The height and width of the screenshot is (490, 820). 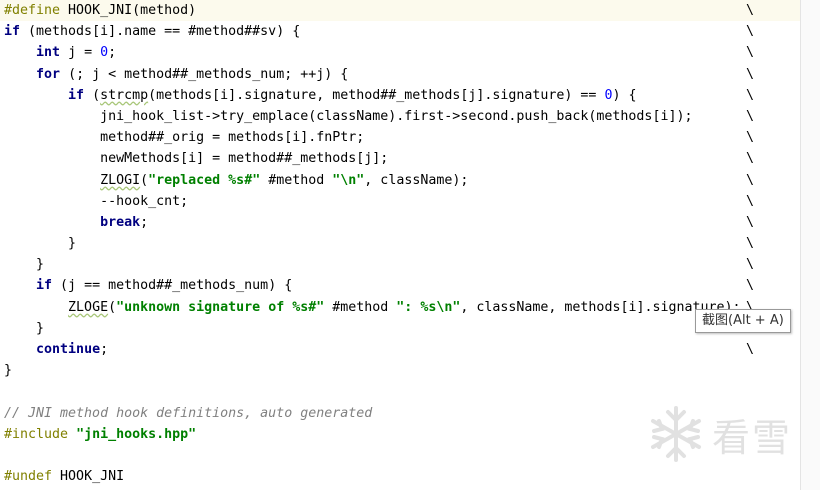 What do you see at coordinates (136, 434) in the screenshot?
I see `code-token: "jni_hooks.hpp"` at bounding box center [136, 434].